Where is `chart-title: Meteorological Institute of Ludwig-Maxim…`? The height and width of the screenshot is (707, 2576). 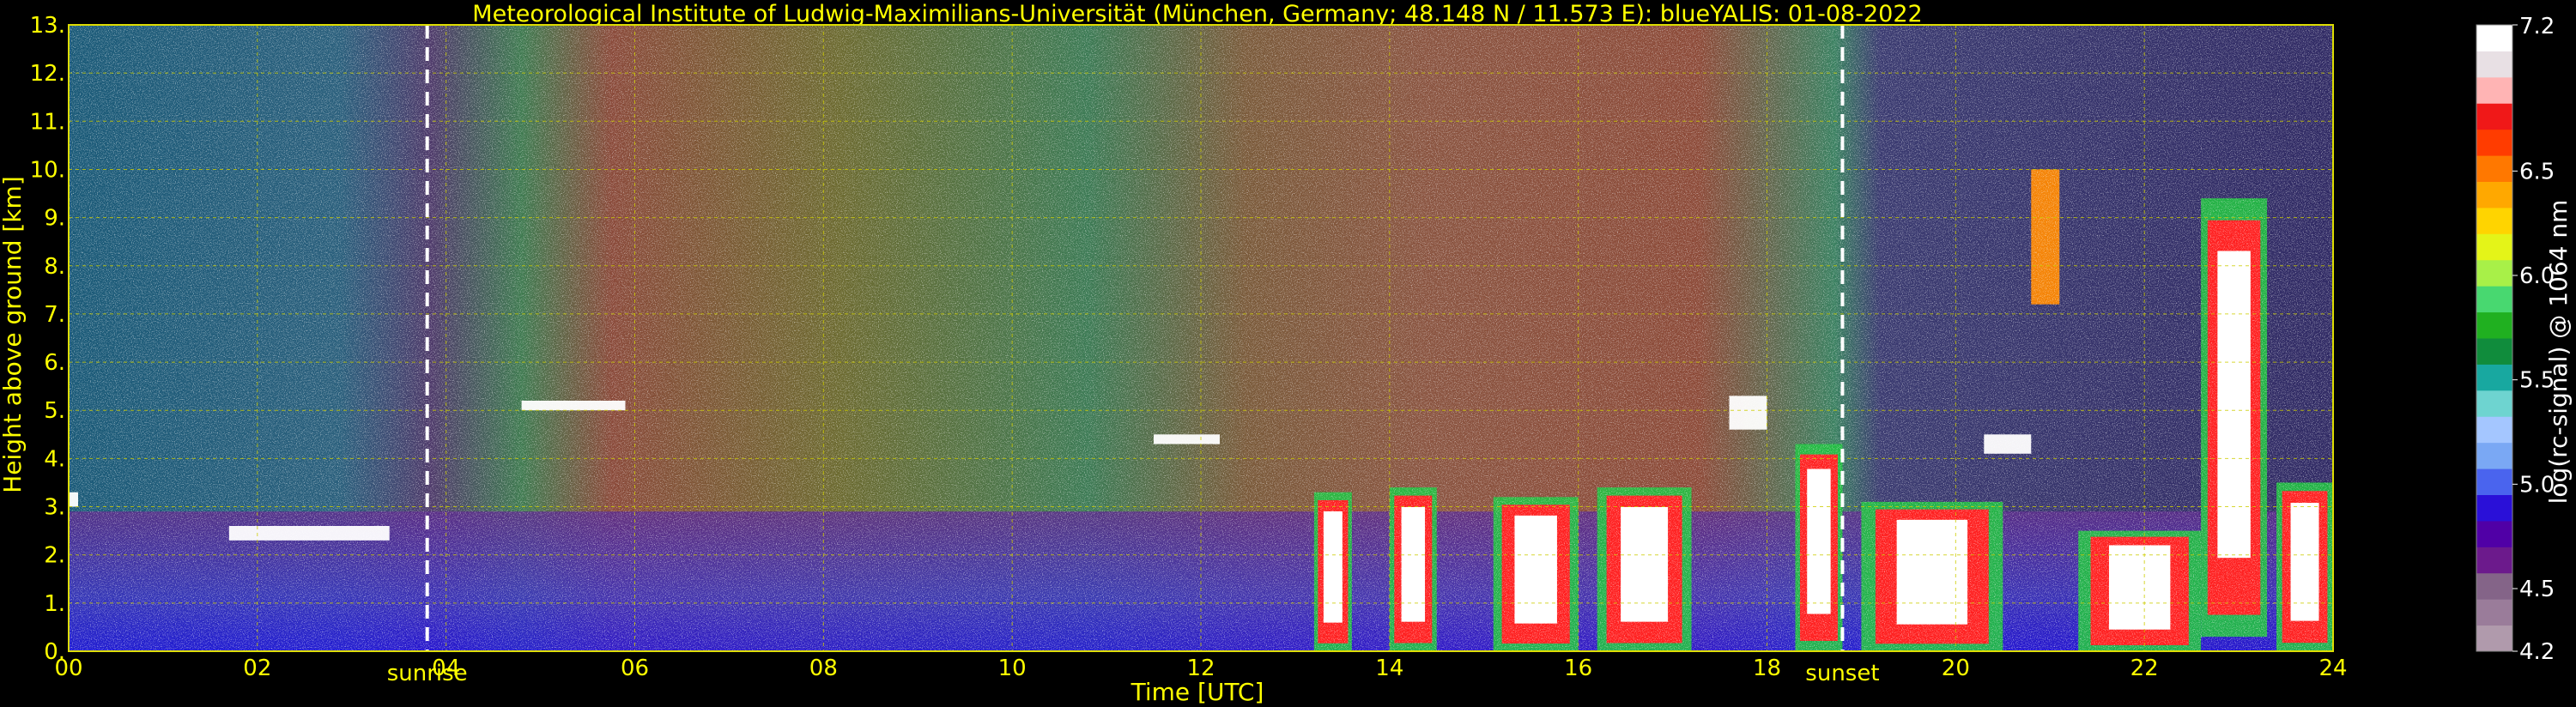
chart-title: Meteorological Institute of Ludwig-Maxim… is located at coordinates (1197, 14).